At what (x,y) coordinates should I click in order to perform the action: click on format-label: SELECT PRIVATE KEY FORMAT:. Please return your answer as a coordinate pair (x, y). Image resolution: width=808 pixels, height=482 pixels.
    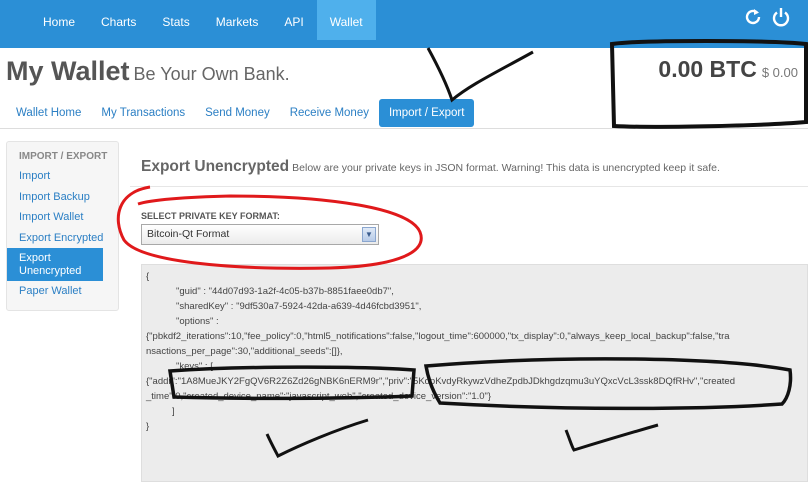
    Looking at the image, I should click on (210, 216).